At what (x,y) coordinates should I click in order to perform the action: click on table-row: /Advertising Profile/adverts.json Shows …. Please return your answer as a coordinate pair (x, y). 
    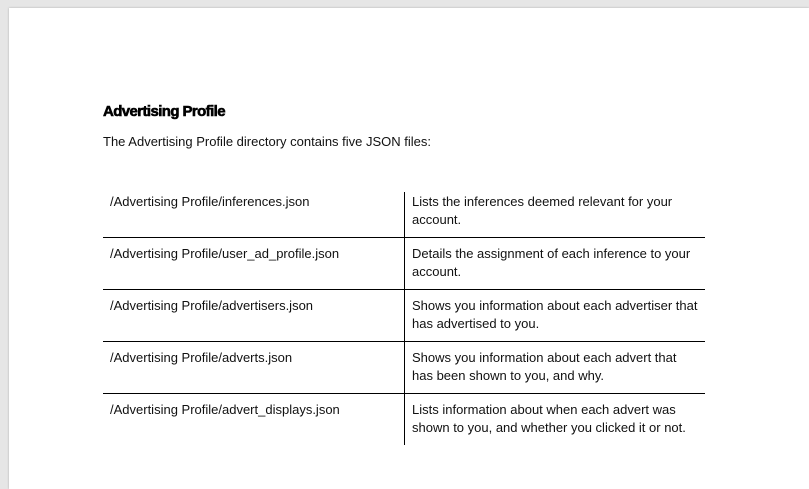
    Looking at the image, I should click on (404, 367).